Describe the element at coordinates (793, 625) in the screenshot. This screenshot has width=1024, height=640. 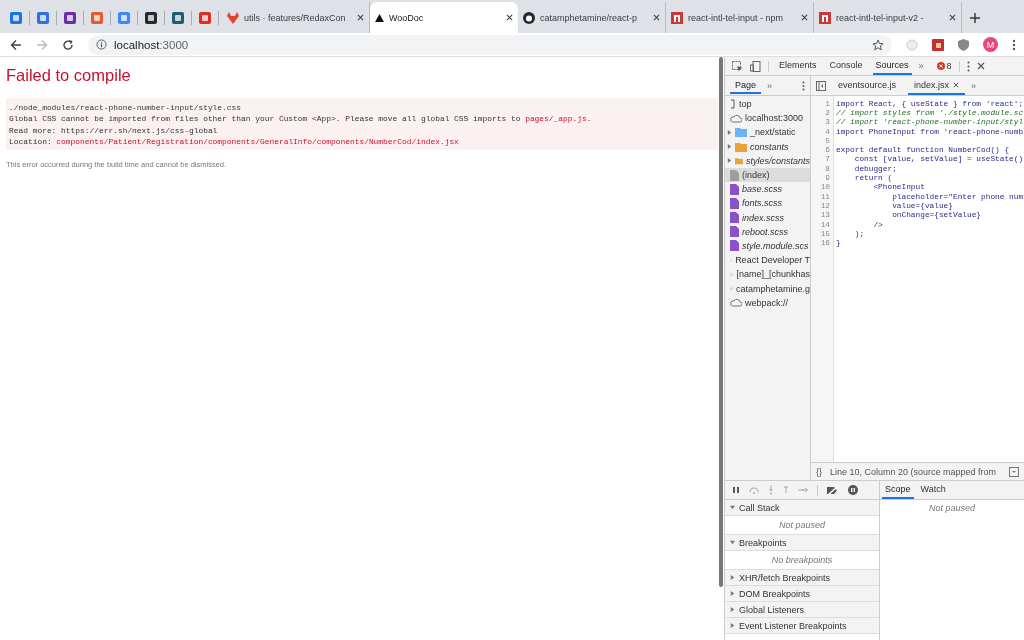
I see `section-title: Event Listener Breakpoints` at that location.